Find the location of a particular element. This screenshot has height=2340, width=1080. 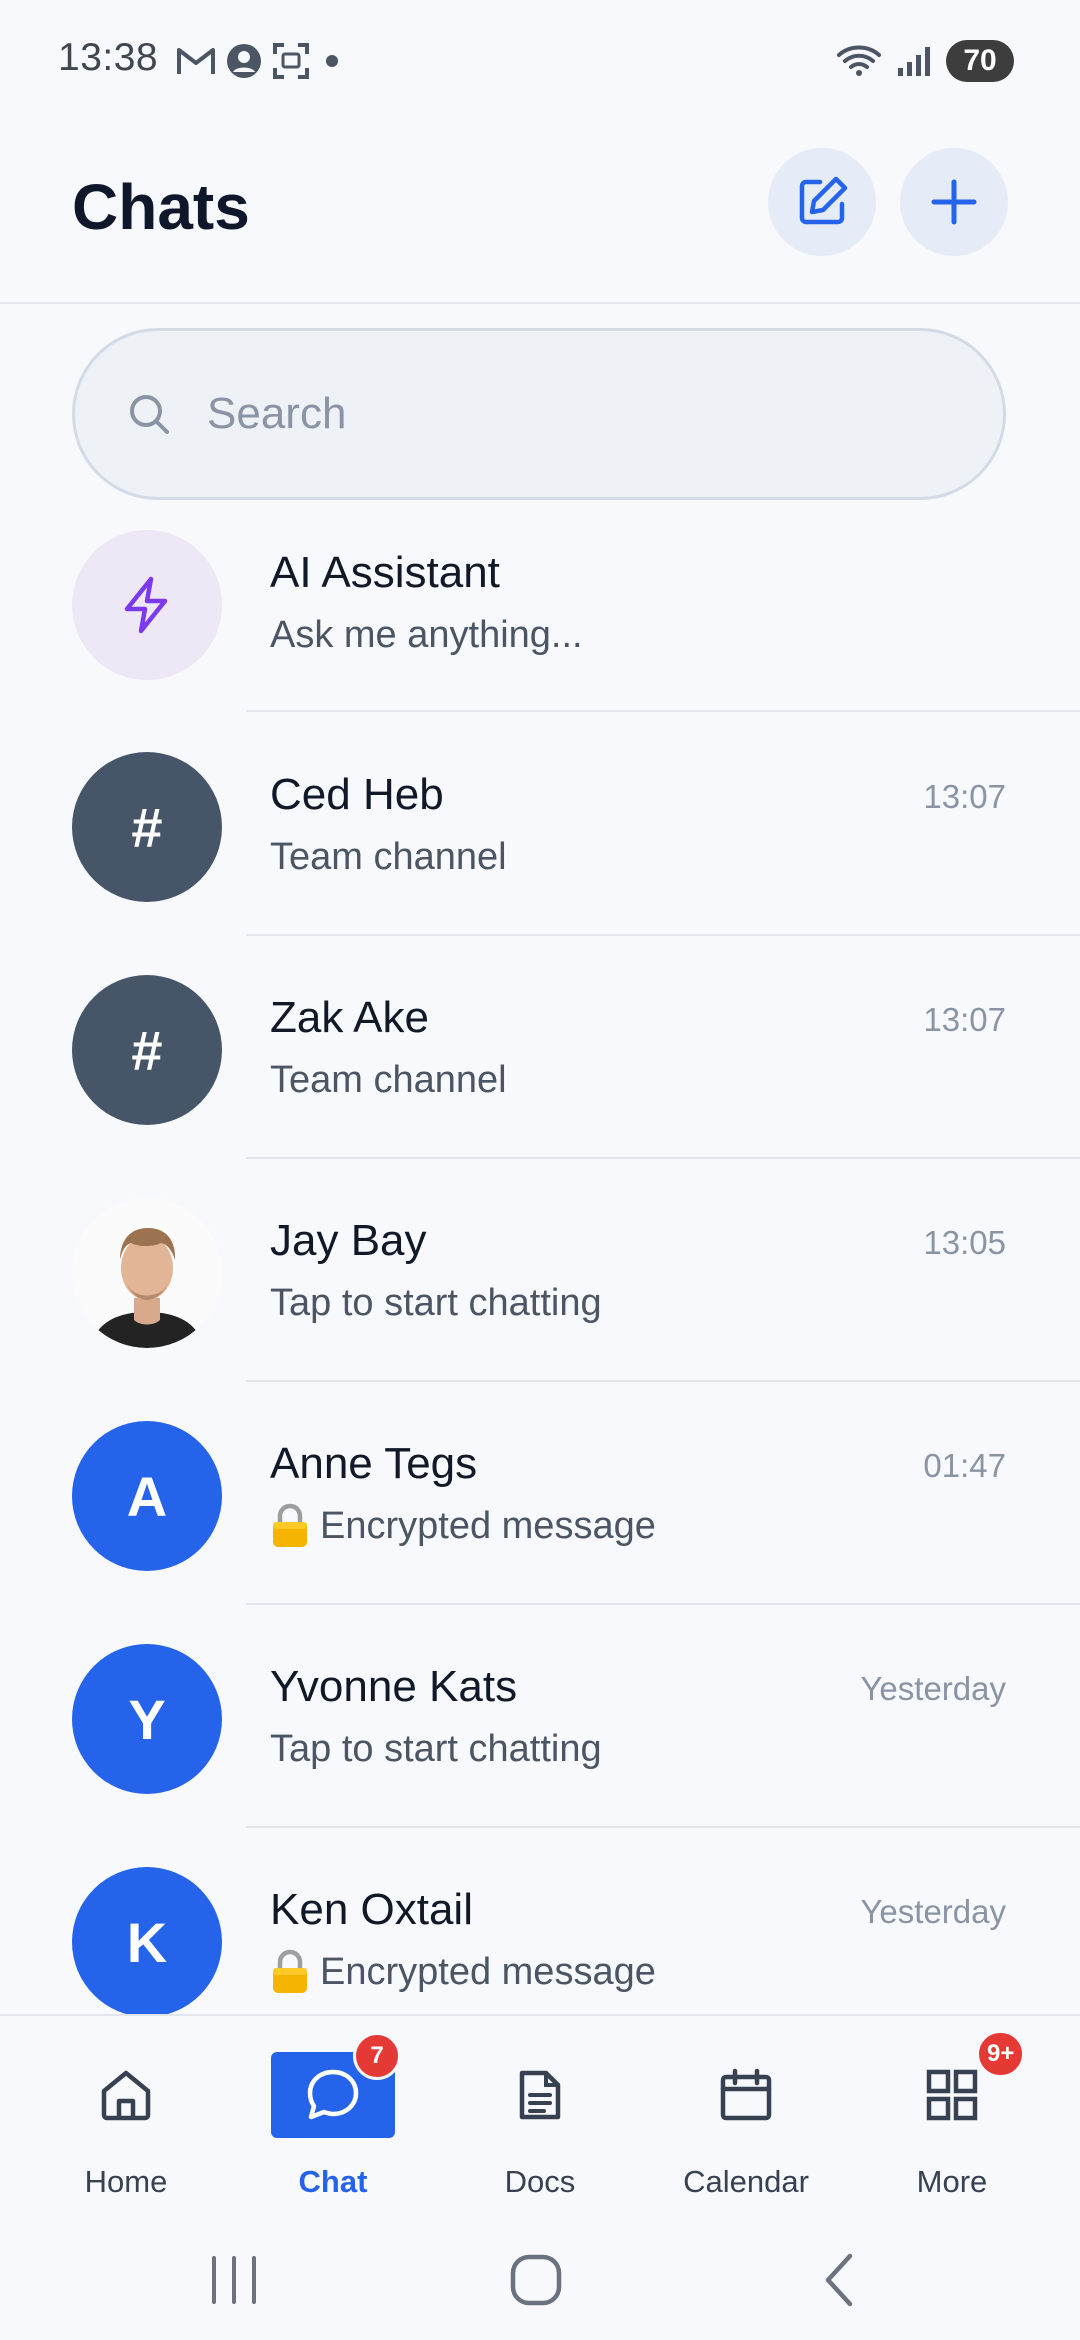

chat-name: Zak Ake is located at coordinates (349, 1017).